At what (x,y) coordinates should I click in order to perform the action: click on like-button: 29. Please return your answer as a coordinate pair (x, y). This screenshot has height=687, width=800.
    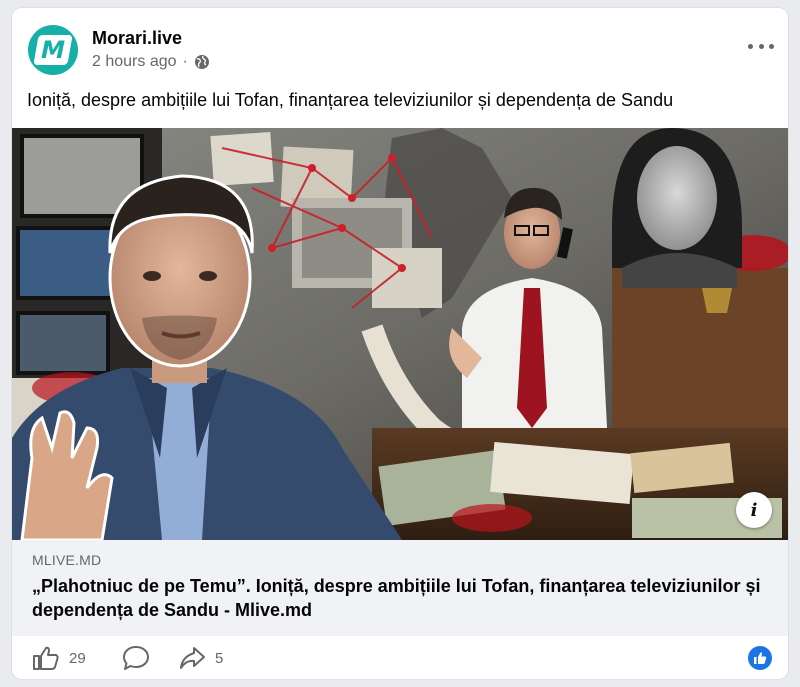
    Looking at the image, I should click on (59, 658).